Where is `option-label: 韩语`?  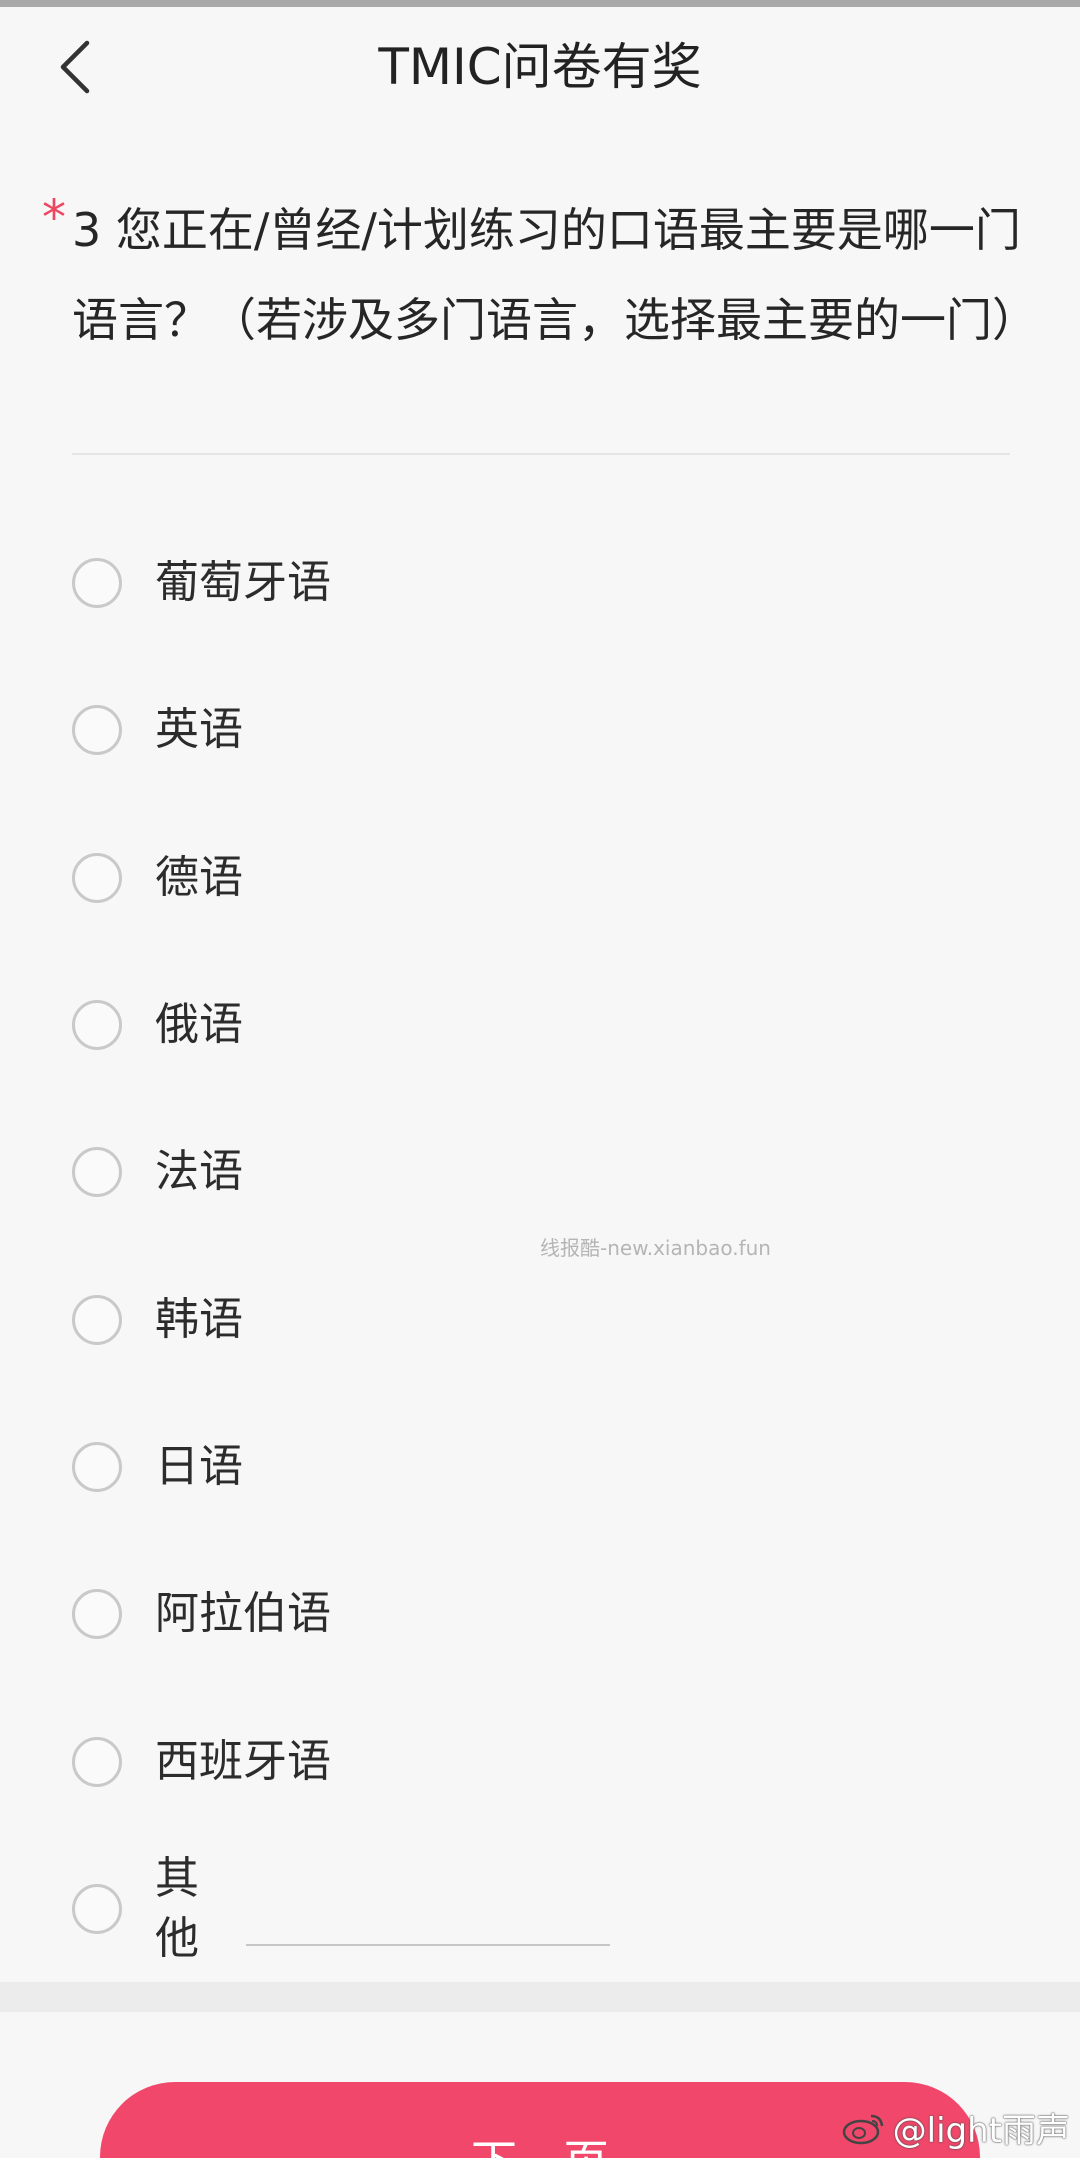 option-label: 韩语 is located at coordinates (199, 1319).